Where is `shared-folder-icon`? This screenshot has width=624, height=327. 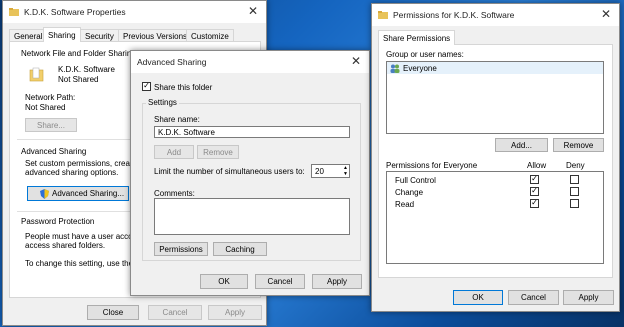 shared-folder-icon is located at coordinates (36, 74).